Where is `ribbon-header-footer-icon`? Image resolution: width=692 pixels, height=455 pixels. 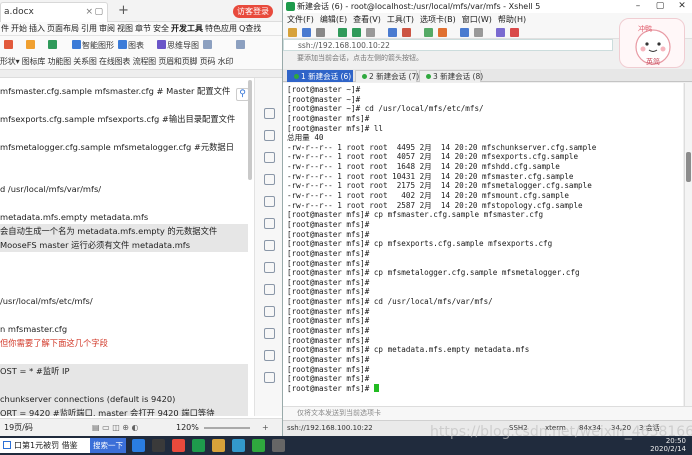
ribbon-header-footer-icon is located at coordinates (208, 45).